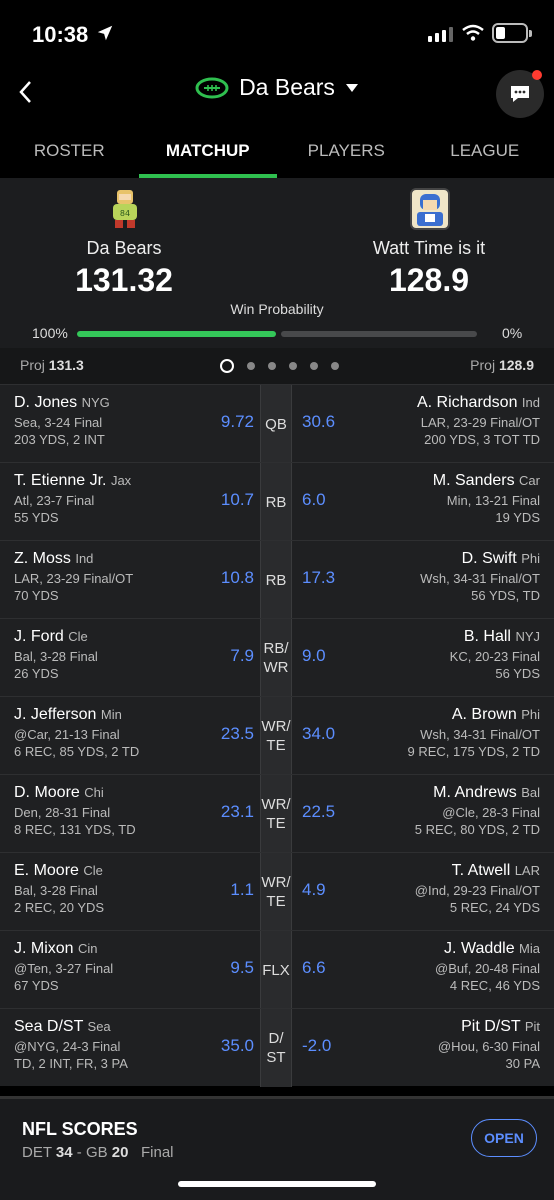  I want to click on left-win-percent: 100%, so click(50, 333).